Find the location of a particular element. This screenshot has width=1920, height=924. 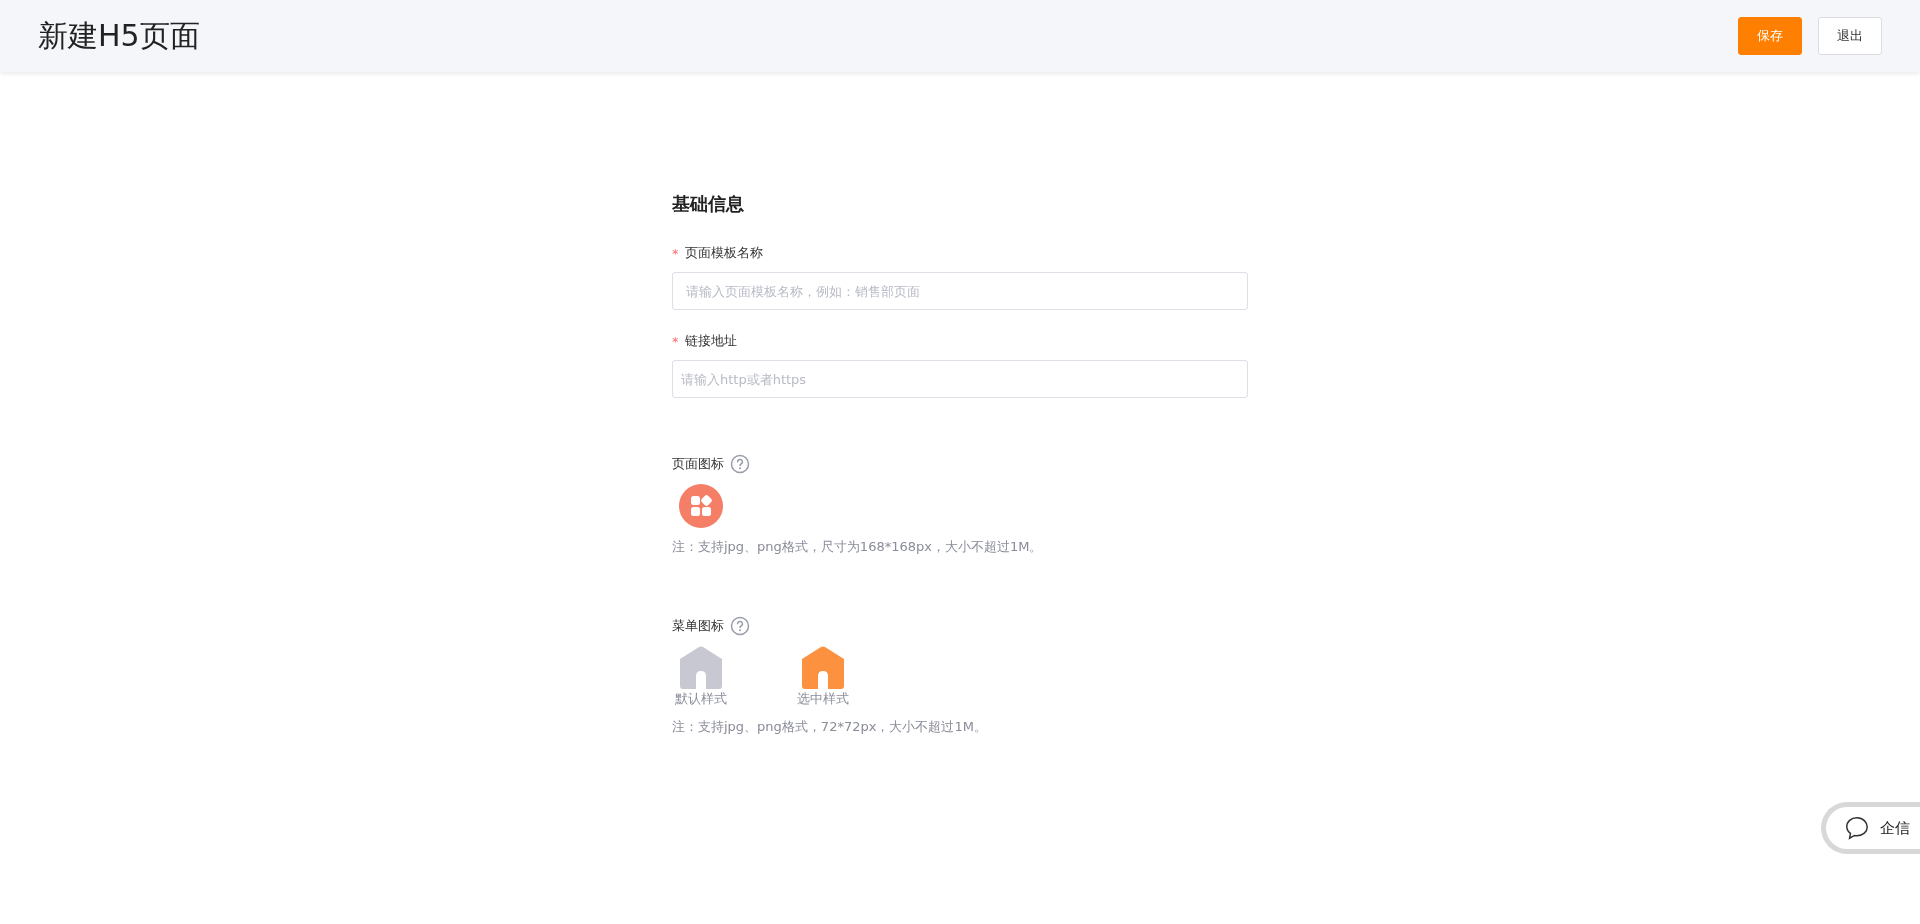

input-field: 请输入http或者https is located at coordinates (960, 379).